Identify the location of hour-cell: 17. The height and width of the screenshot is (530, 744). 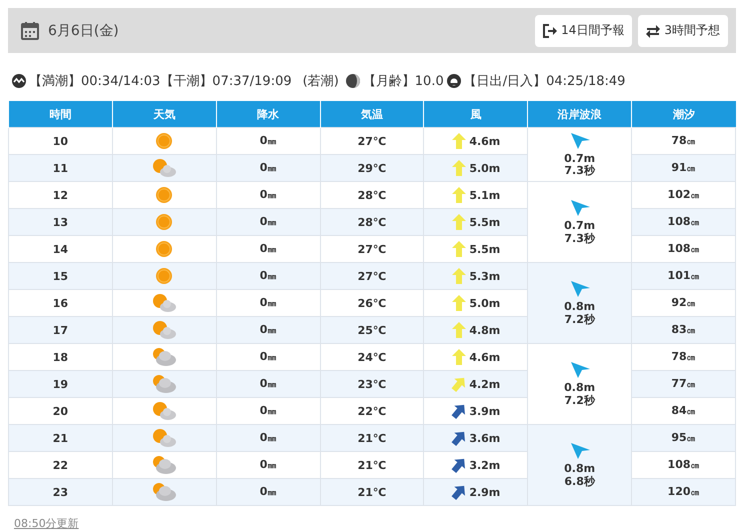
(60, 330).